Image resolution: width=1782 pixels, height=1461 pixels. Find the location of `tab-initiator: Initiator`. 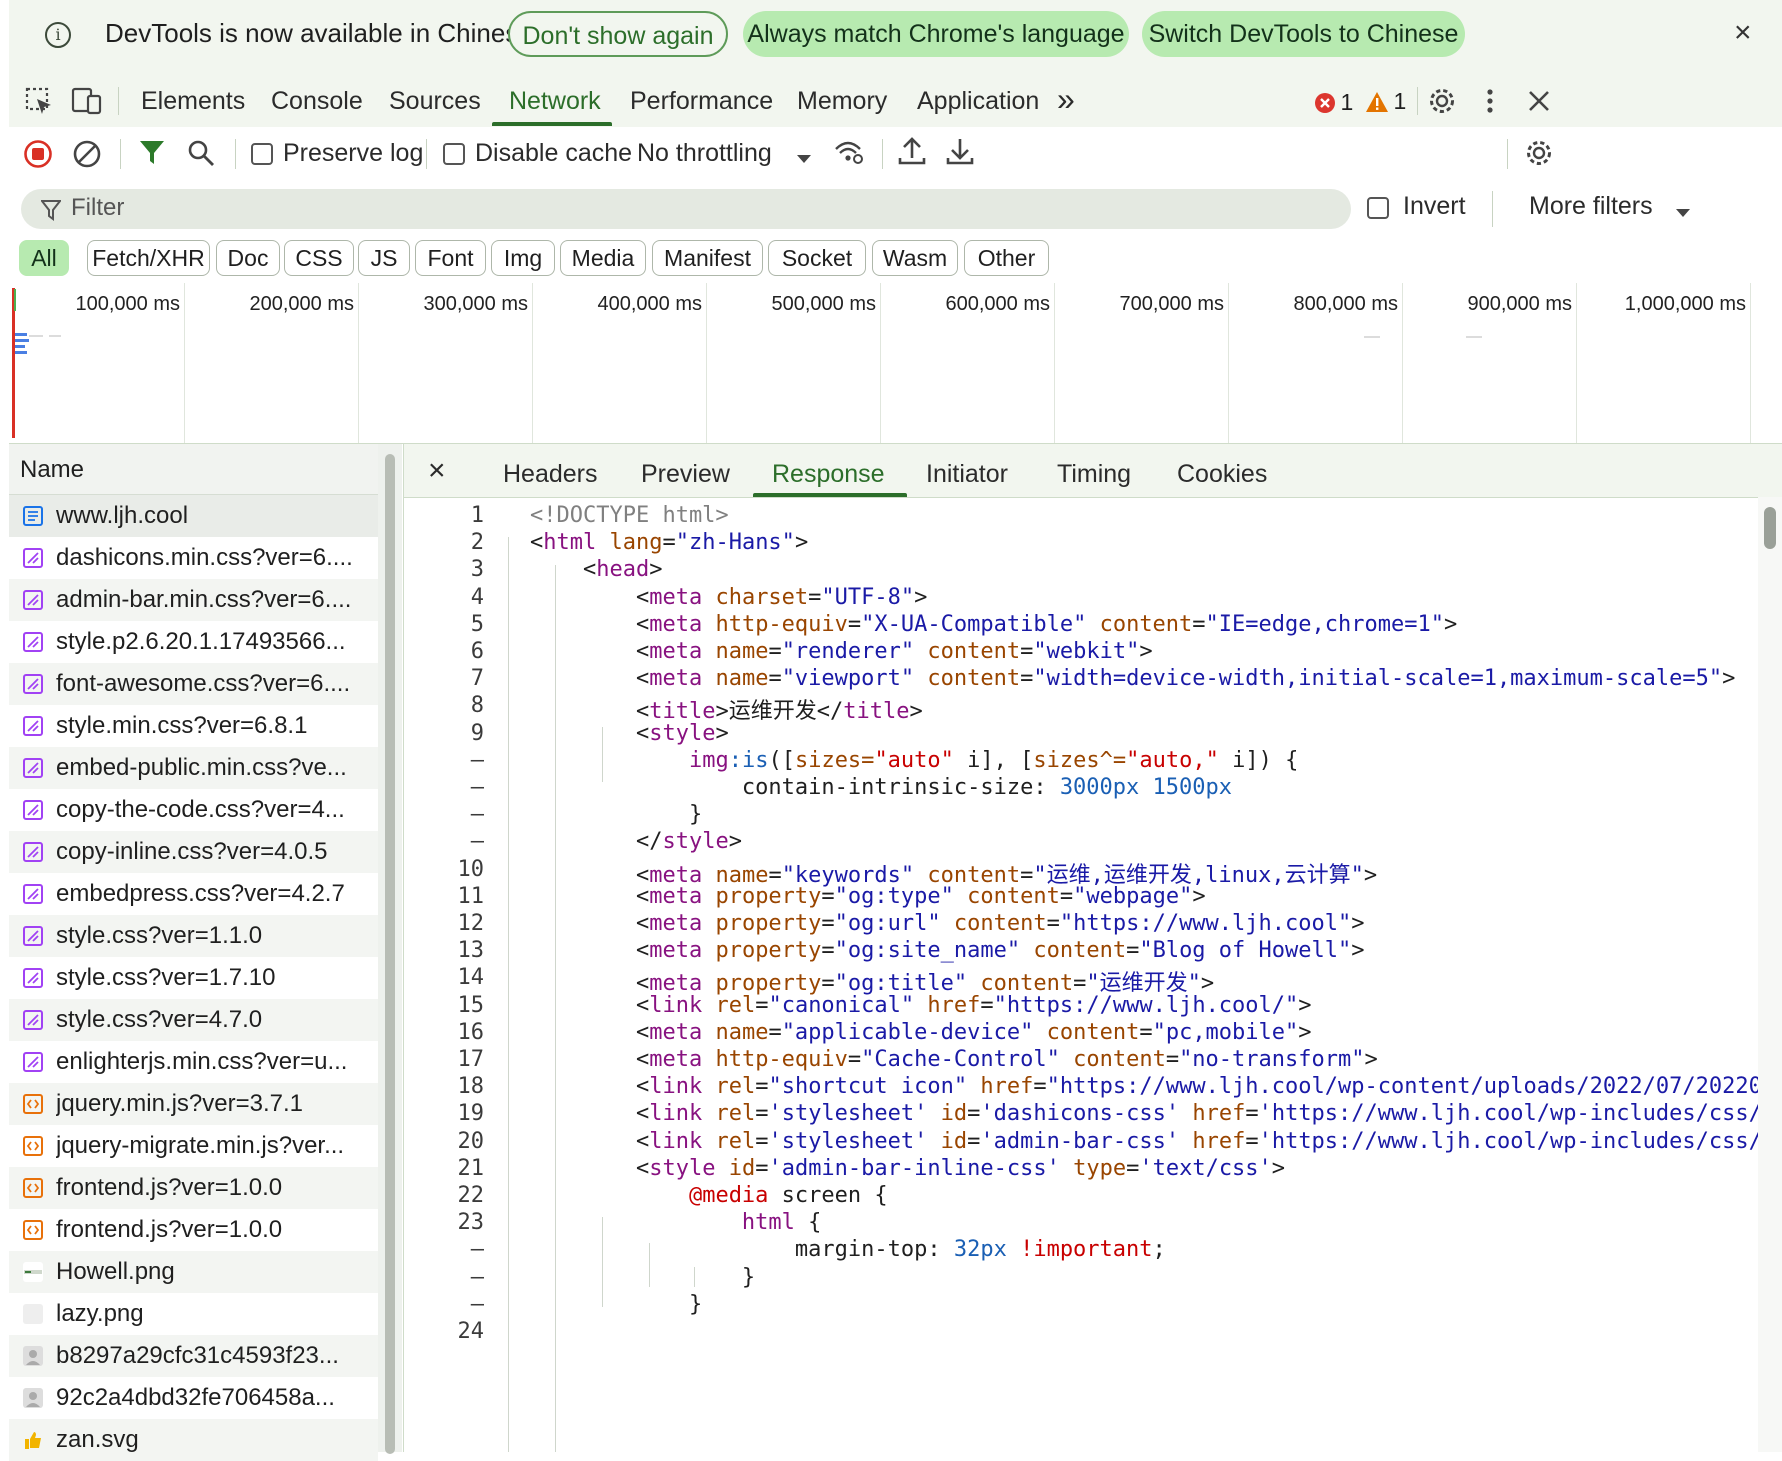

tab-initiator: Initiator is located at coordinates (967, 474).